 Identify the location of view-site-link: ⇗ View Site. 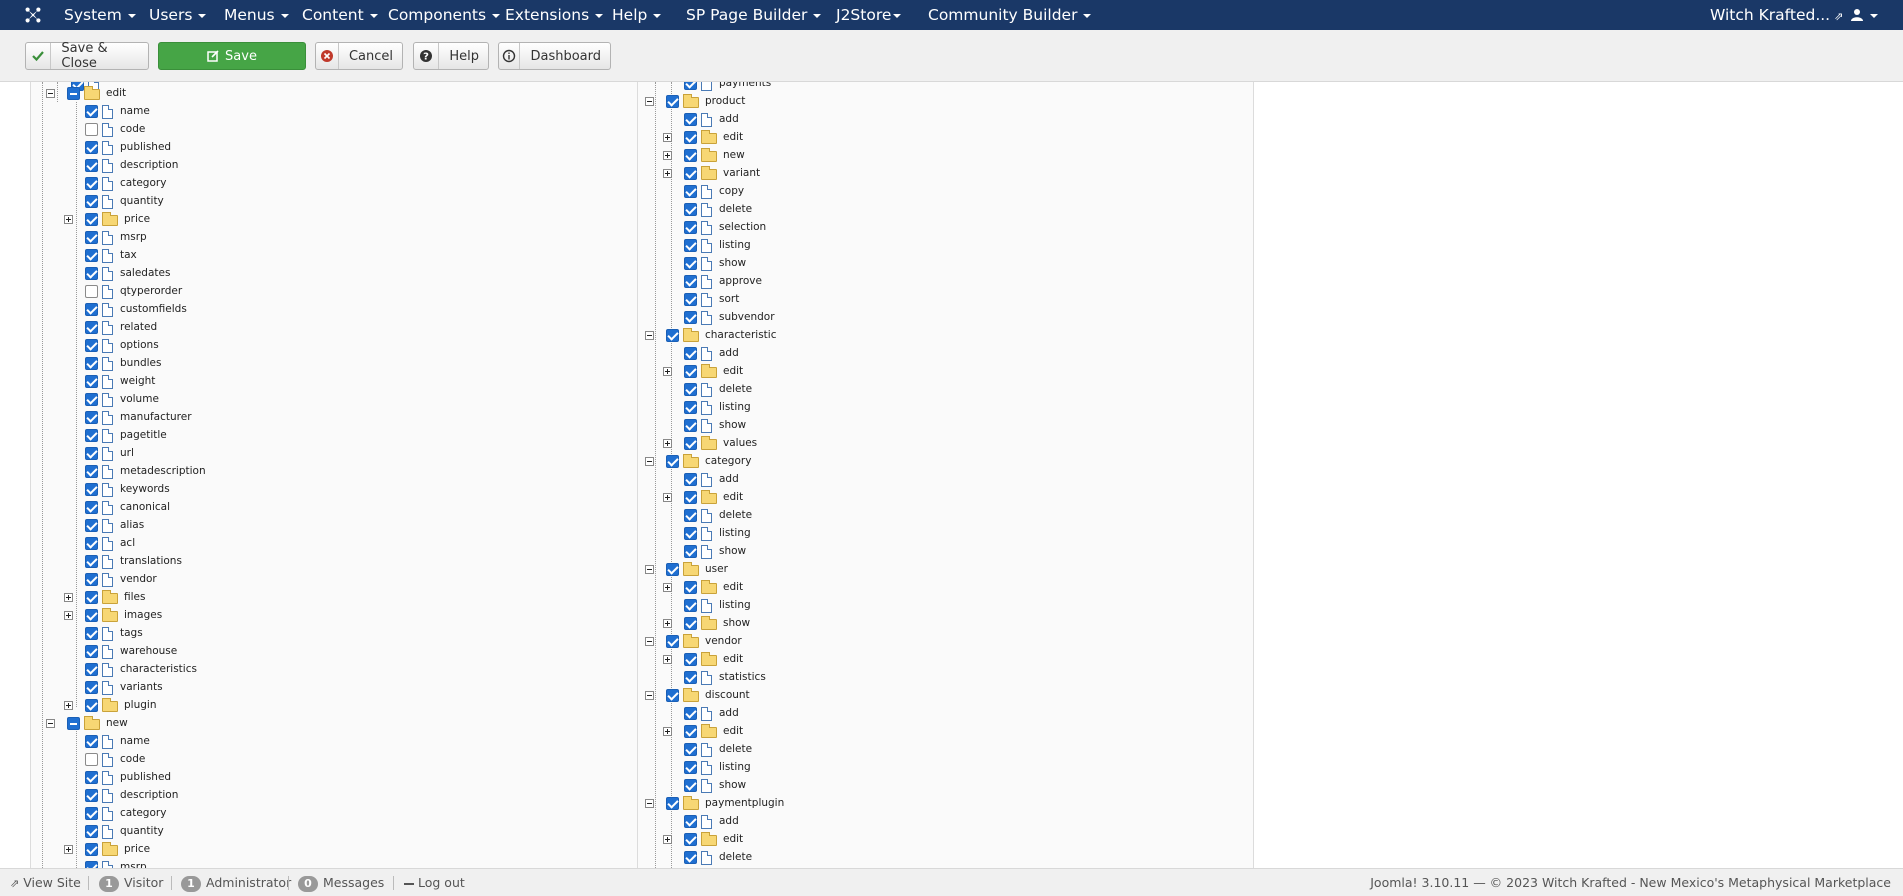
(45, 882).